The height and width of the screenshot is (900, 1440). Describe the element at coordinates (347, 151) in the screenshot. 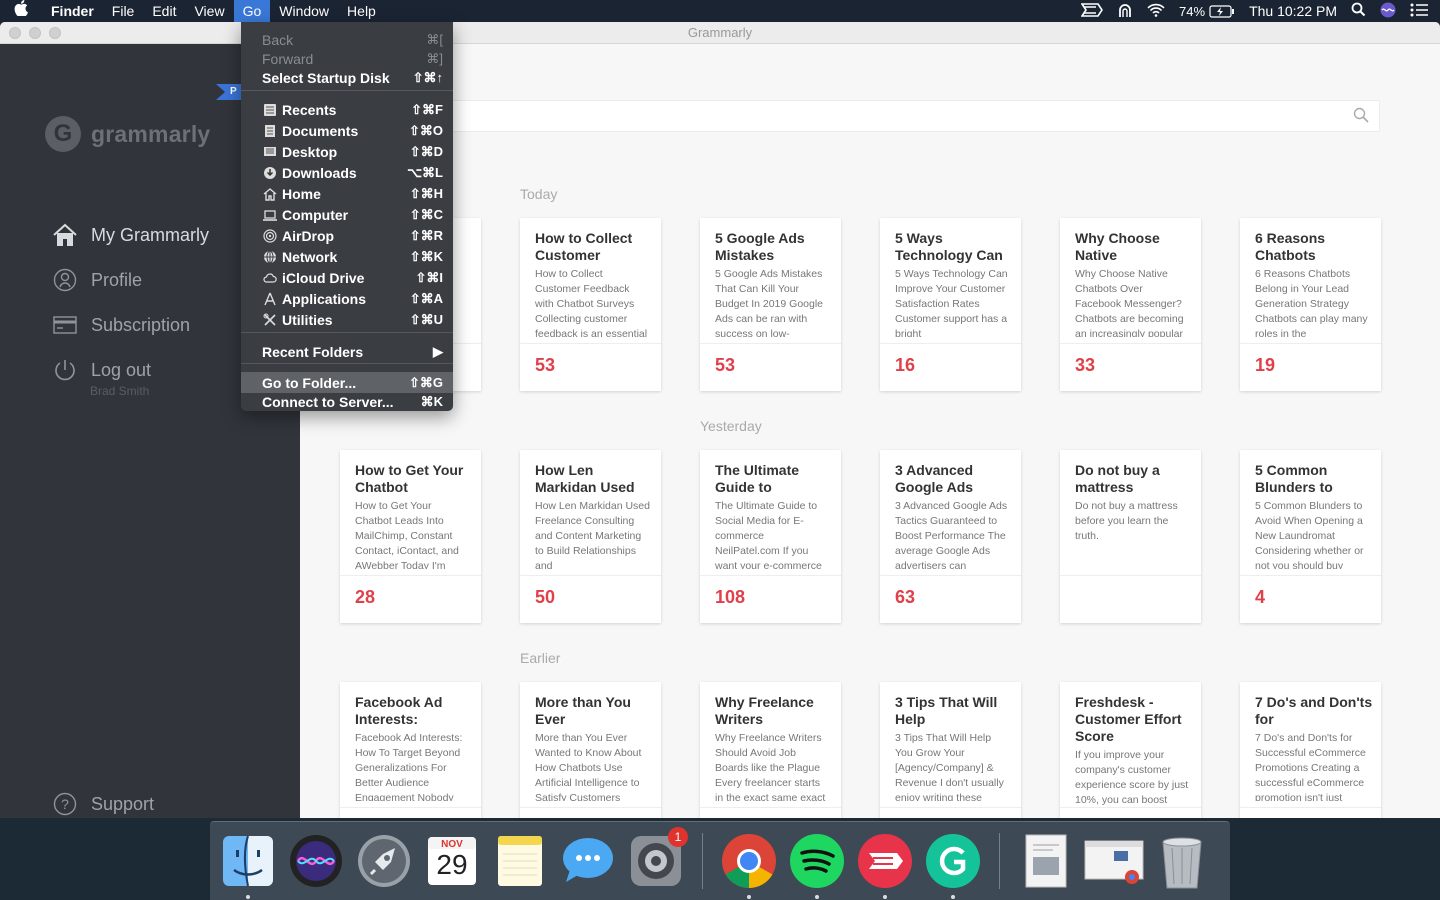

I see `menu-item-desktop: Desktop ⇧⌘D` at that location.